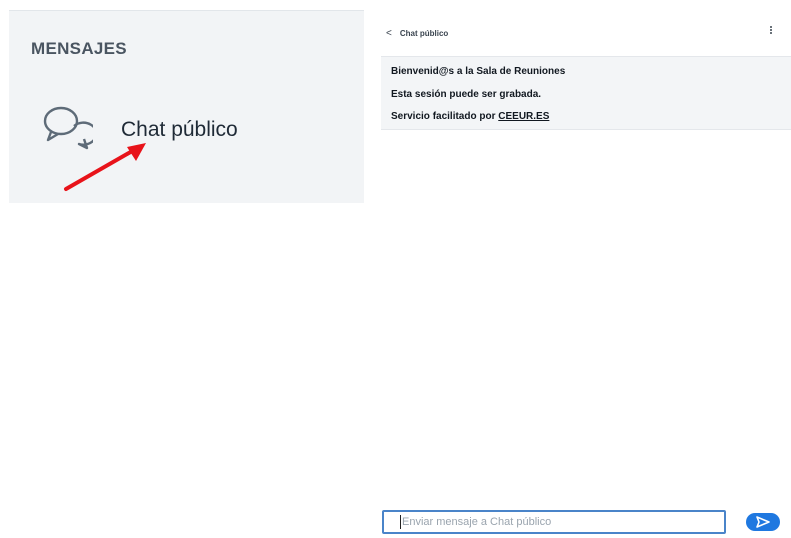  I want to click on options-menu-button, so click(771, 33).